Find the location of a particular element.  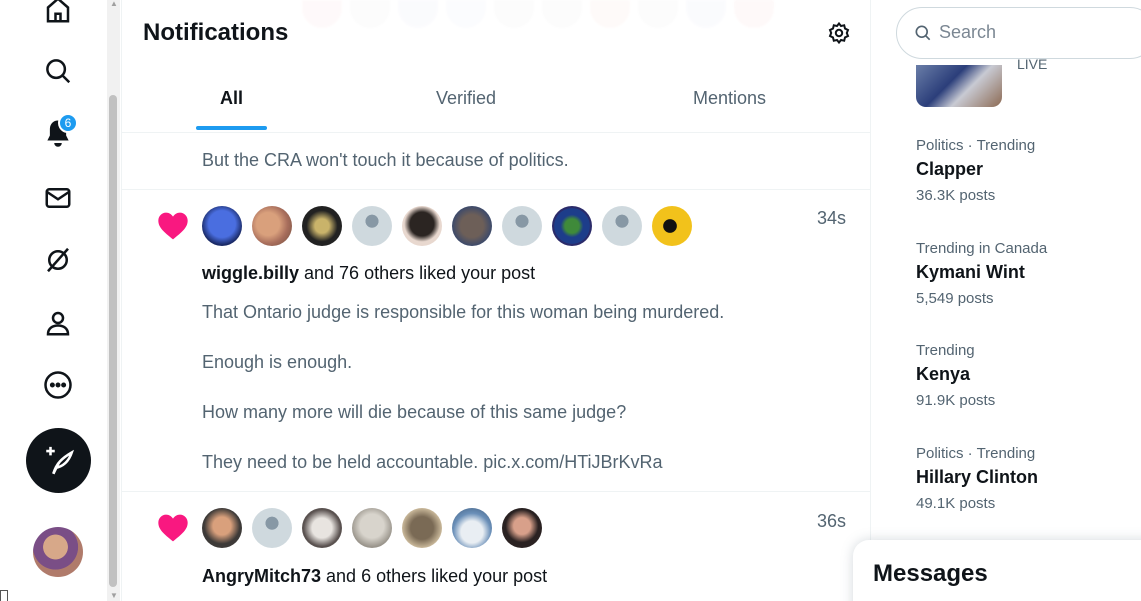

explore-search-icon is located at coordinates (58, 71).